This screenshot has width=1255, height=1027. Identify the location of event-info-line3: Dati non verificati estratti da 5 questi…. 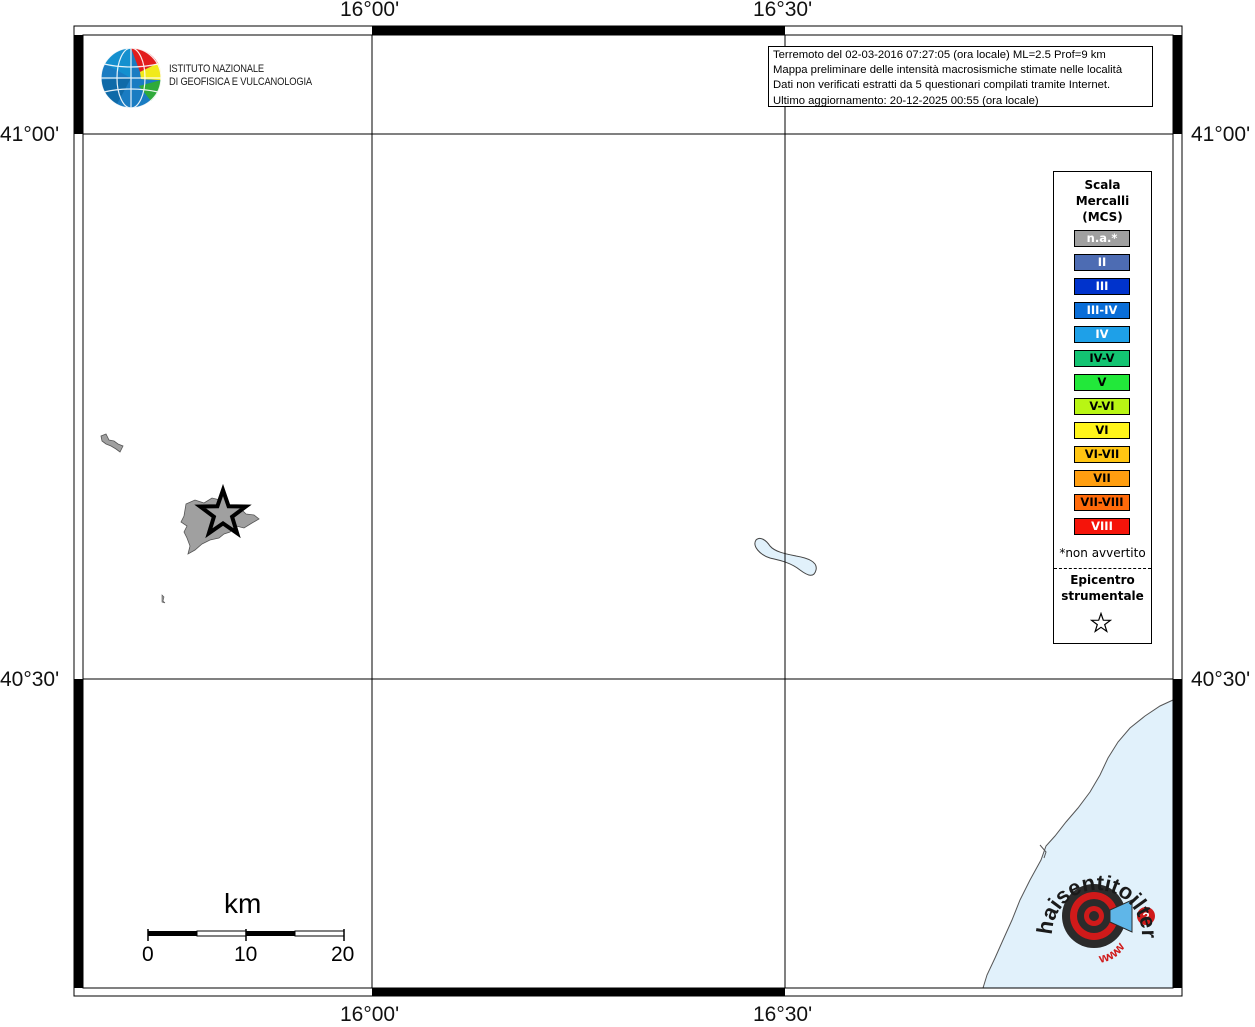
(942, 85).